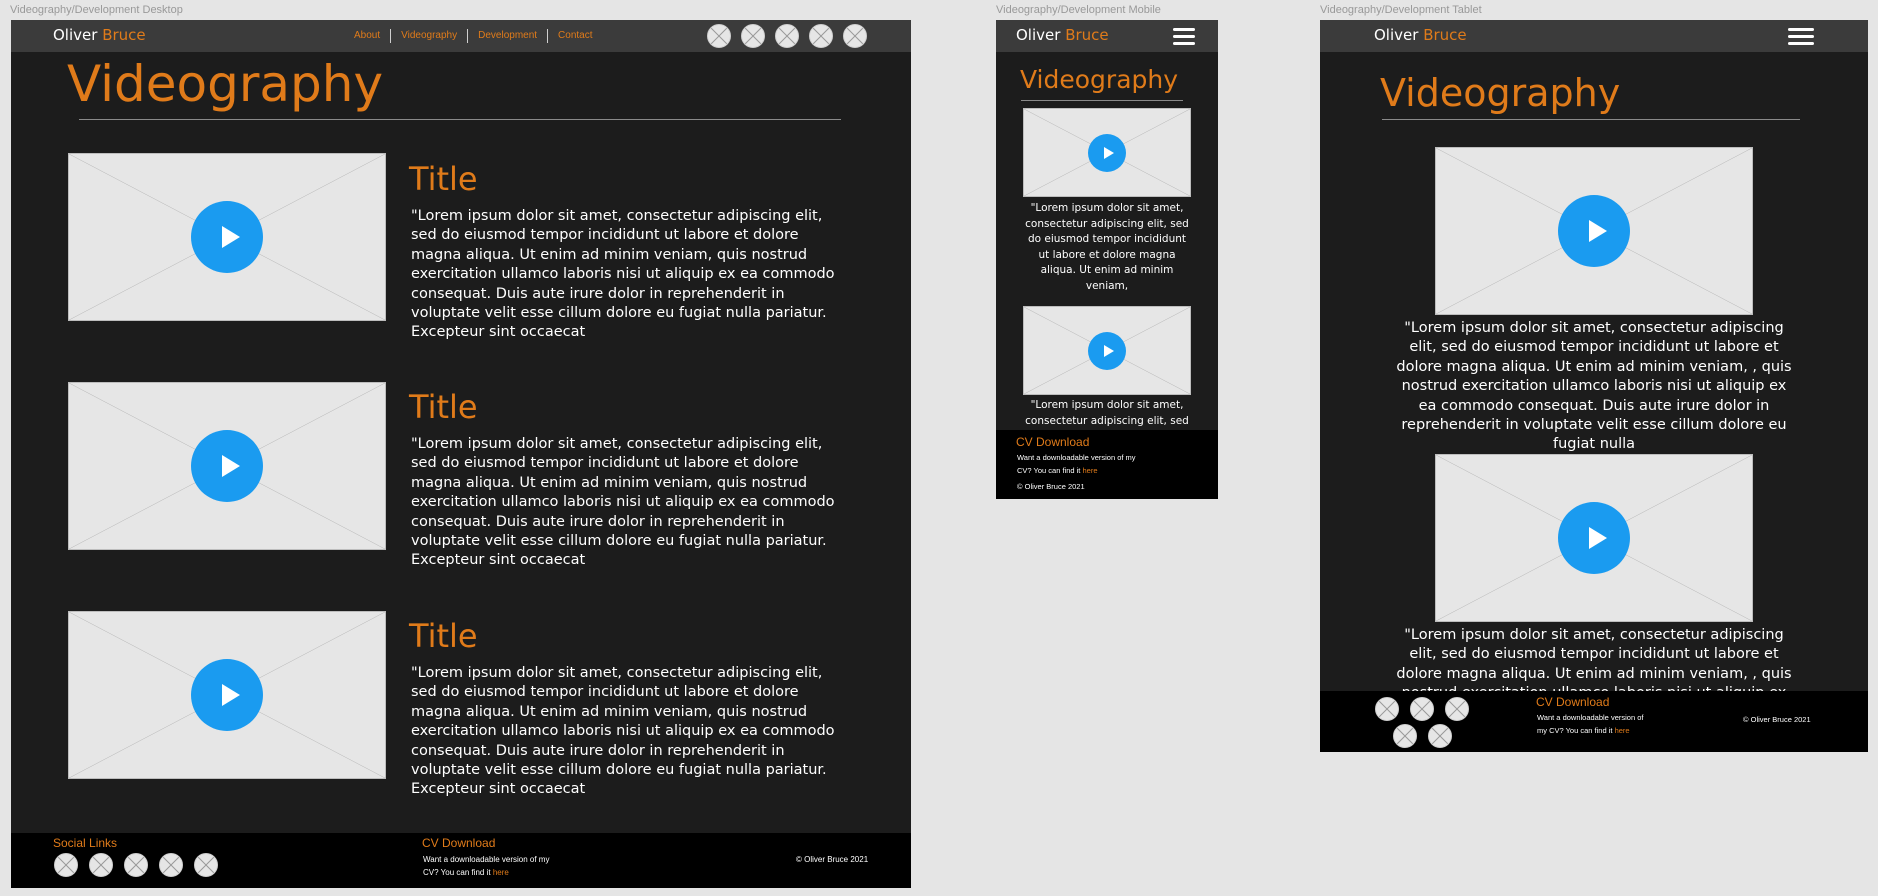 This screenshot has width=1878, height=896. Describe the element at coordinates (367, 36) in the screenshot. I see `nav-link-about: About` at that location.